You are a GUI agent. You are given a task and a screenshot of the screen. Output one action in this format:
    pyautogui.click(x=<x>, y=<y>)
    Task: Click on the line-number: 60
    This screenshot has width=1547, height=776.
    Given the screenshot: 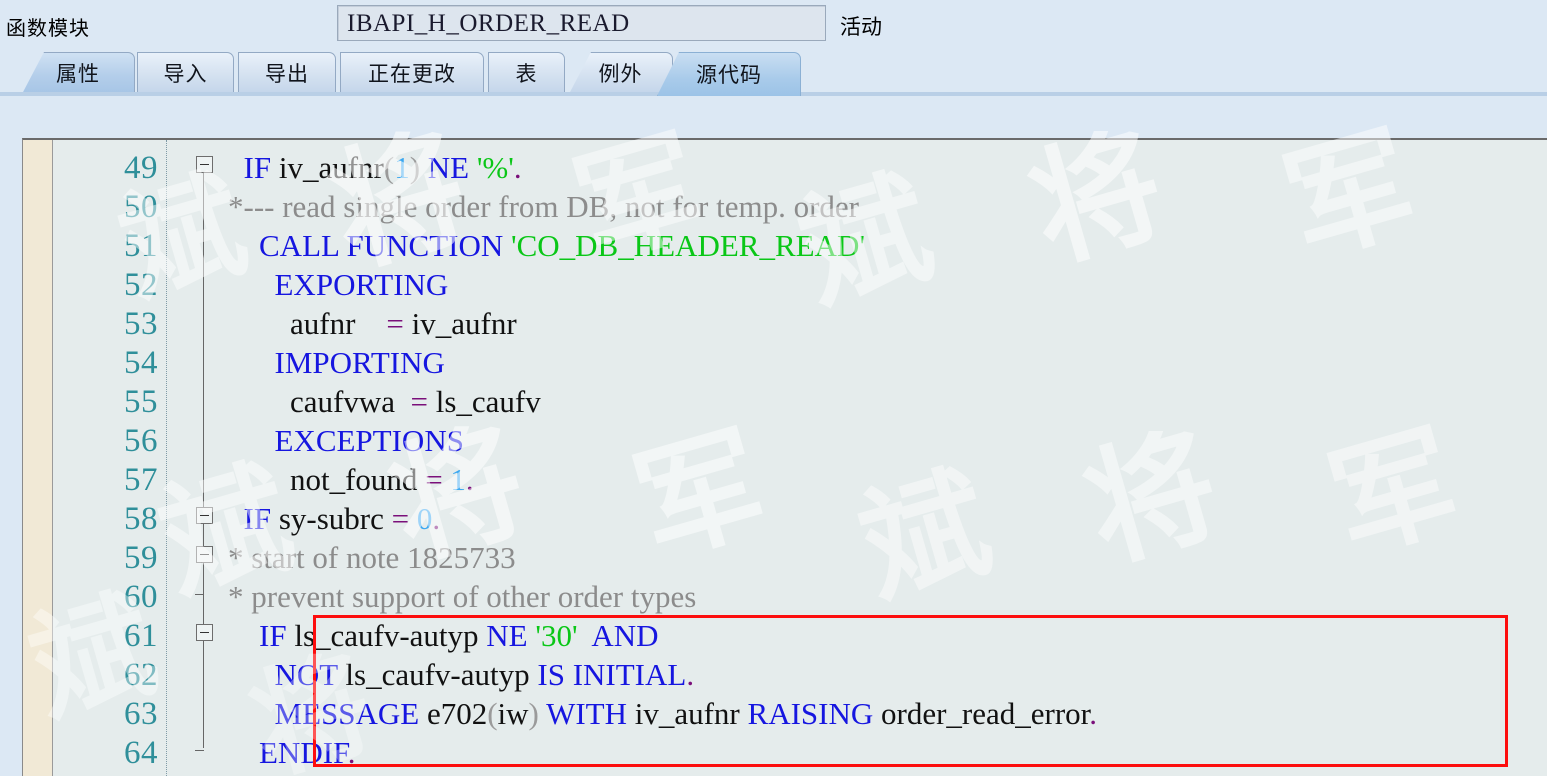 What is the action you would take?
    pyautogui.click(x=141, y=597)
    